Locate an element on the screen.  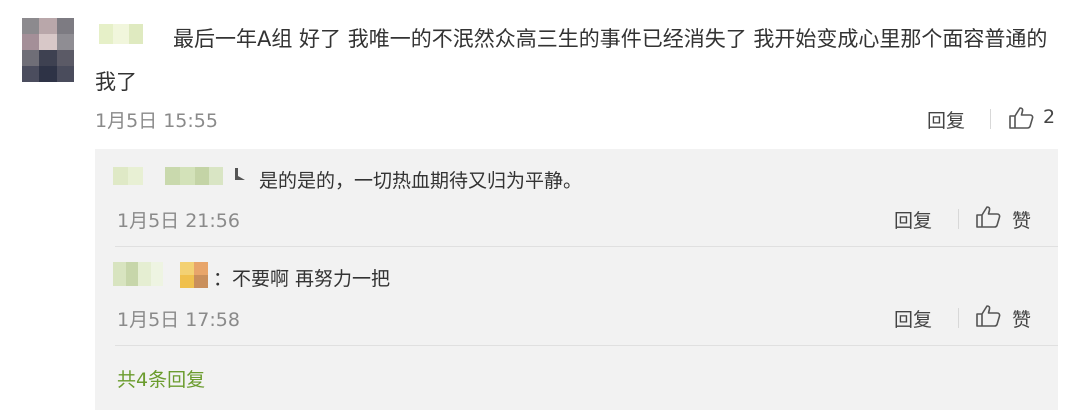
reply-timestamp: 1月5日 17:58 is located at coordinates (178, 320).